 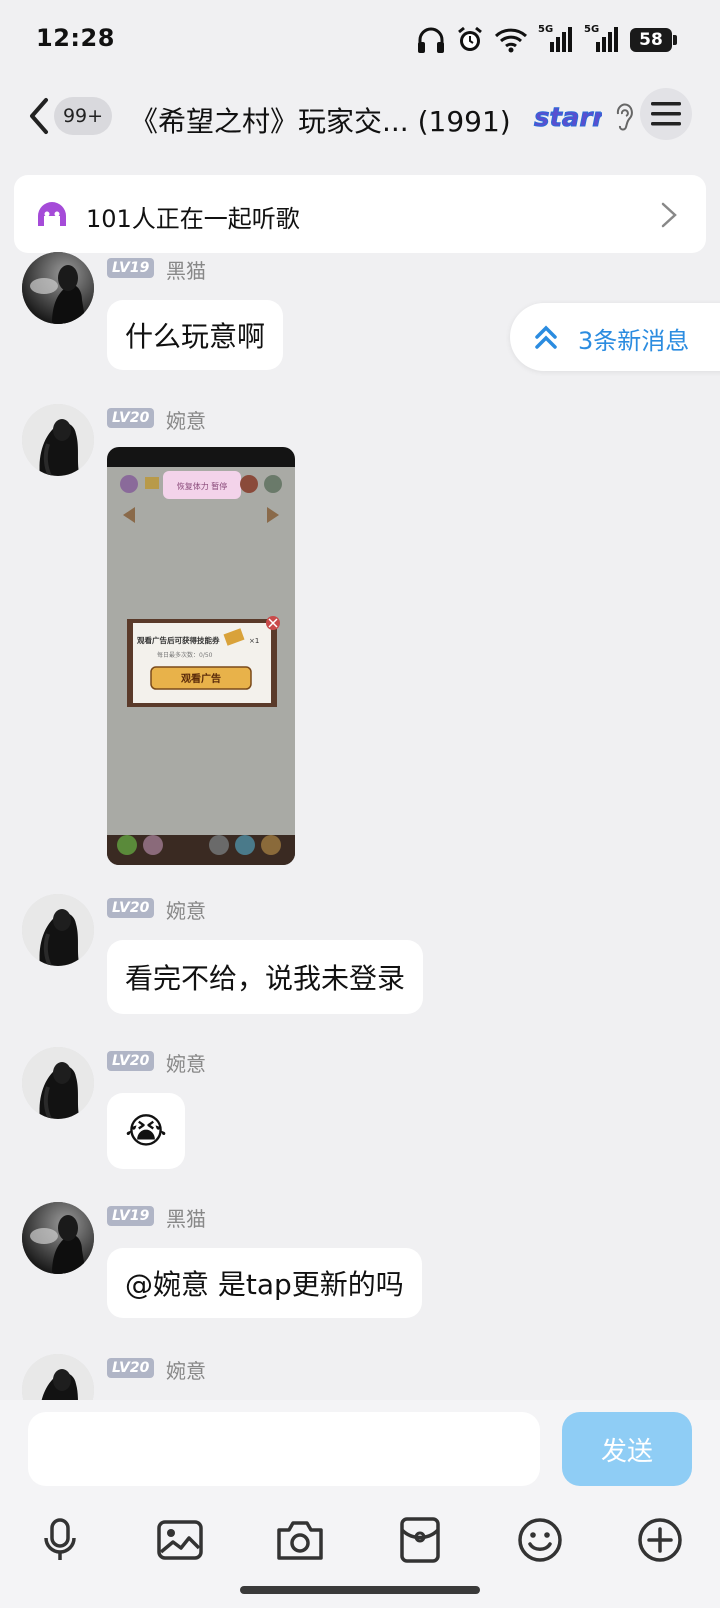 I want to click on signal-2: 5G, so click(x=602, y=39).